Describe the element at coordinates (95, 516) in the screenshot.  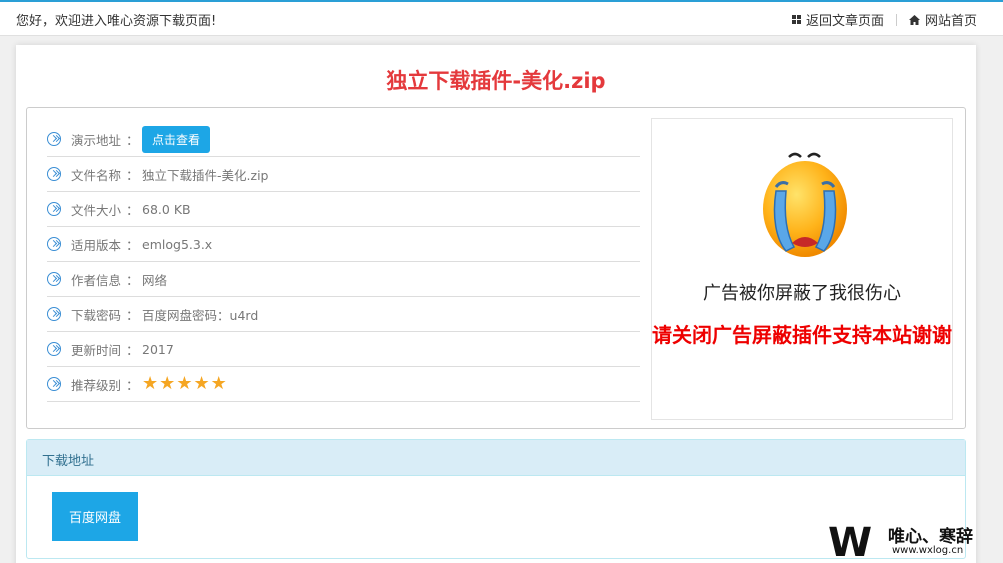
I see `baidu-pan-download-button: 百度网盘` at that location.